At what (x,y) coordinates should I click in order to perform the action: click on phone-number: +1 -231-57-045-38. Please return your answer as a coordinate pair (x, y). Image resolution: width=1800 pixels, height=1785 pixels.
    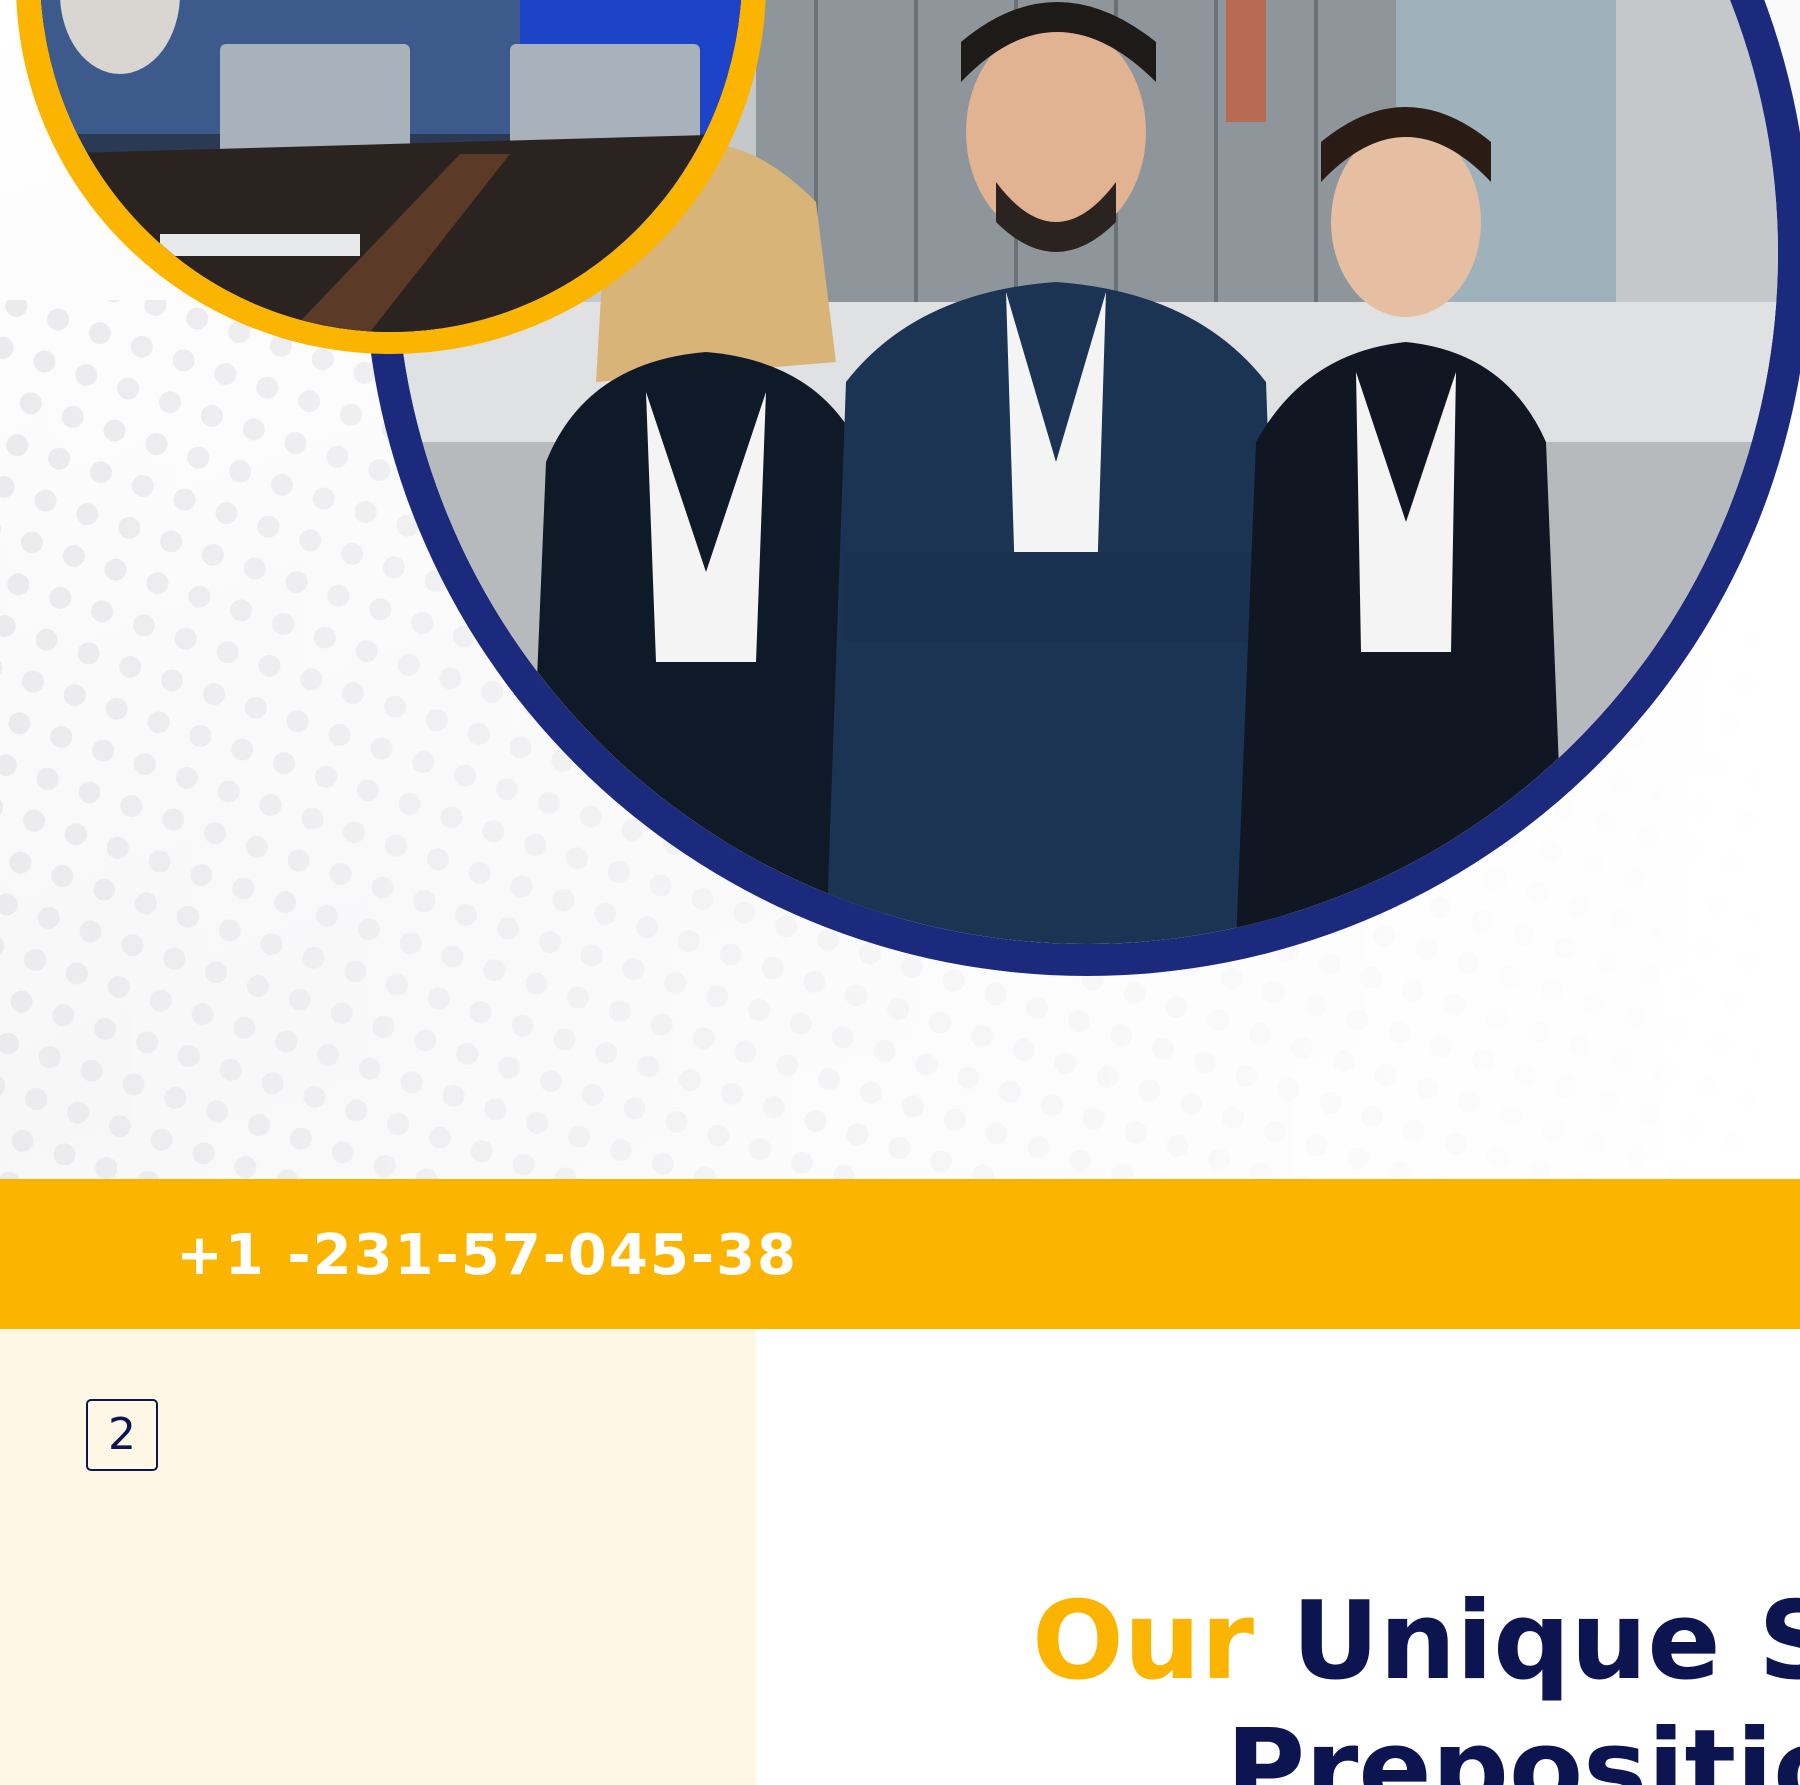
    Looking at the image, I should click on (487, 1255).